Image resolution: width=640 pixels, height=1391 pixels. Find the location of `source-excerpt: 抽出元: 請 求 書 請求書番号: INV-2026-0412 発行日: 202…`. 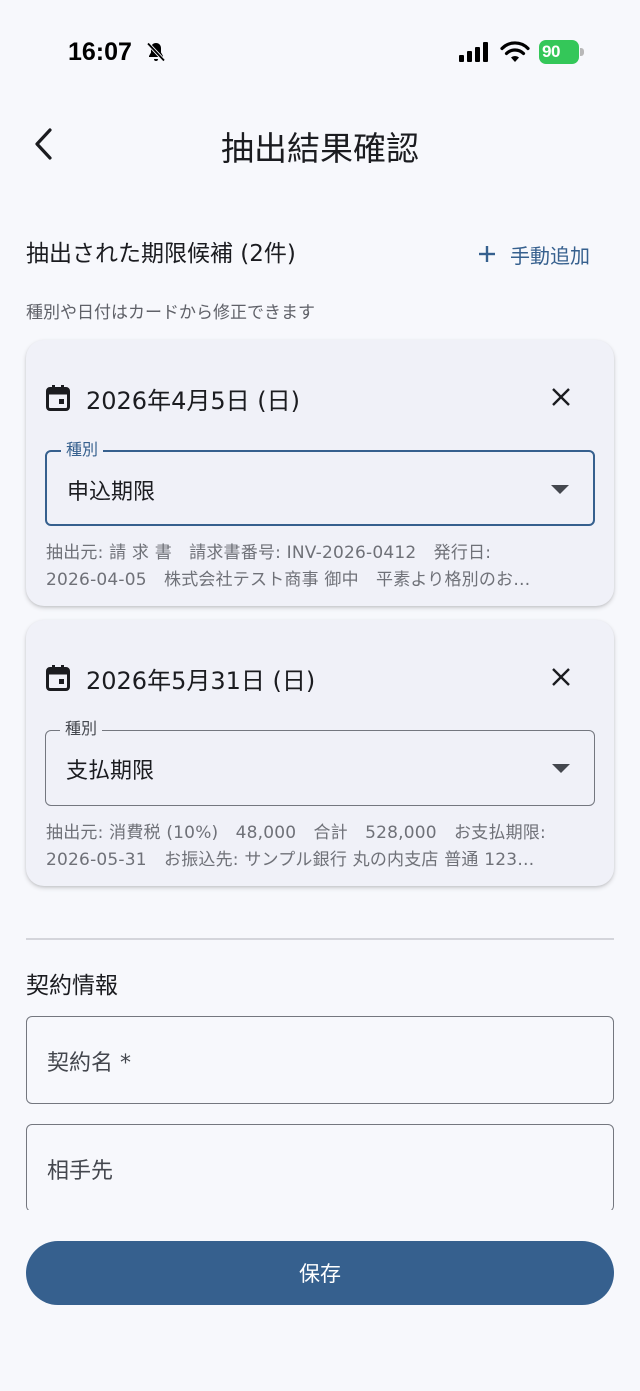

source-excerpt: 抽出元: 請 求 書 請求書番号: INV-2026-0412 発行日: 202… is located at coordinates (321, 567).